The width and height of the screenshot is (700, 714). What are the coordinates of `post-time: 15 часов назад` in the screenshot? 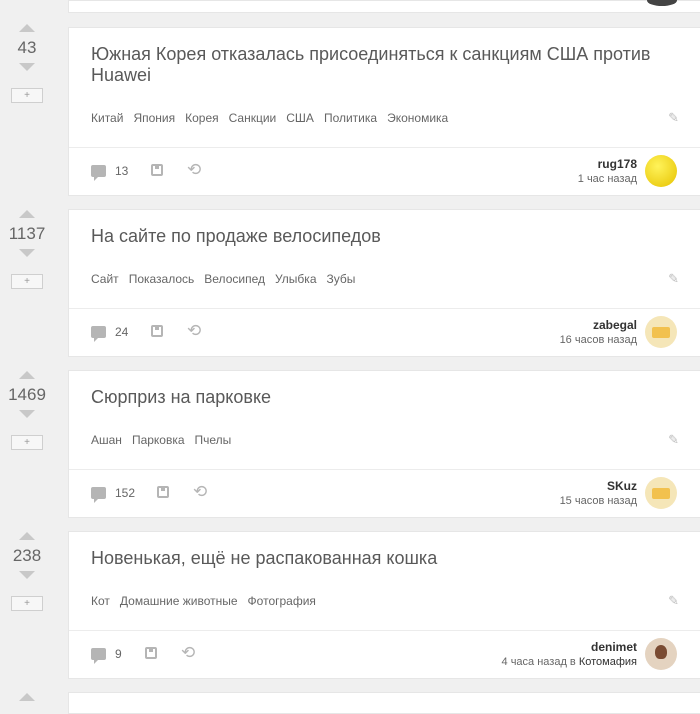 It's located at (598, 501).